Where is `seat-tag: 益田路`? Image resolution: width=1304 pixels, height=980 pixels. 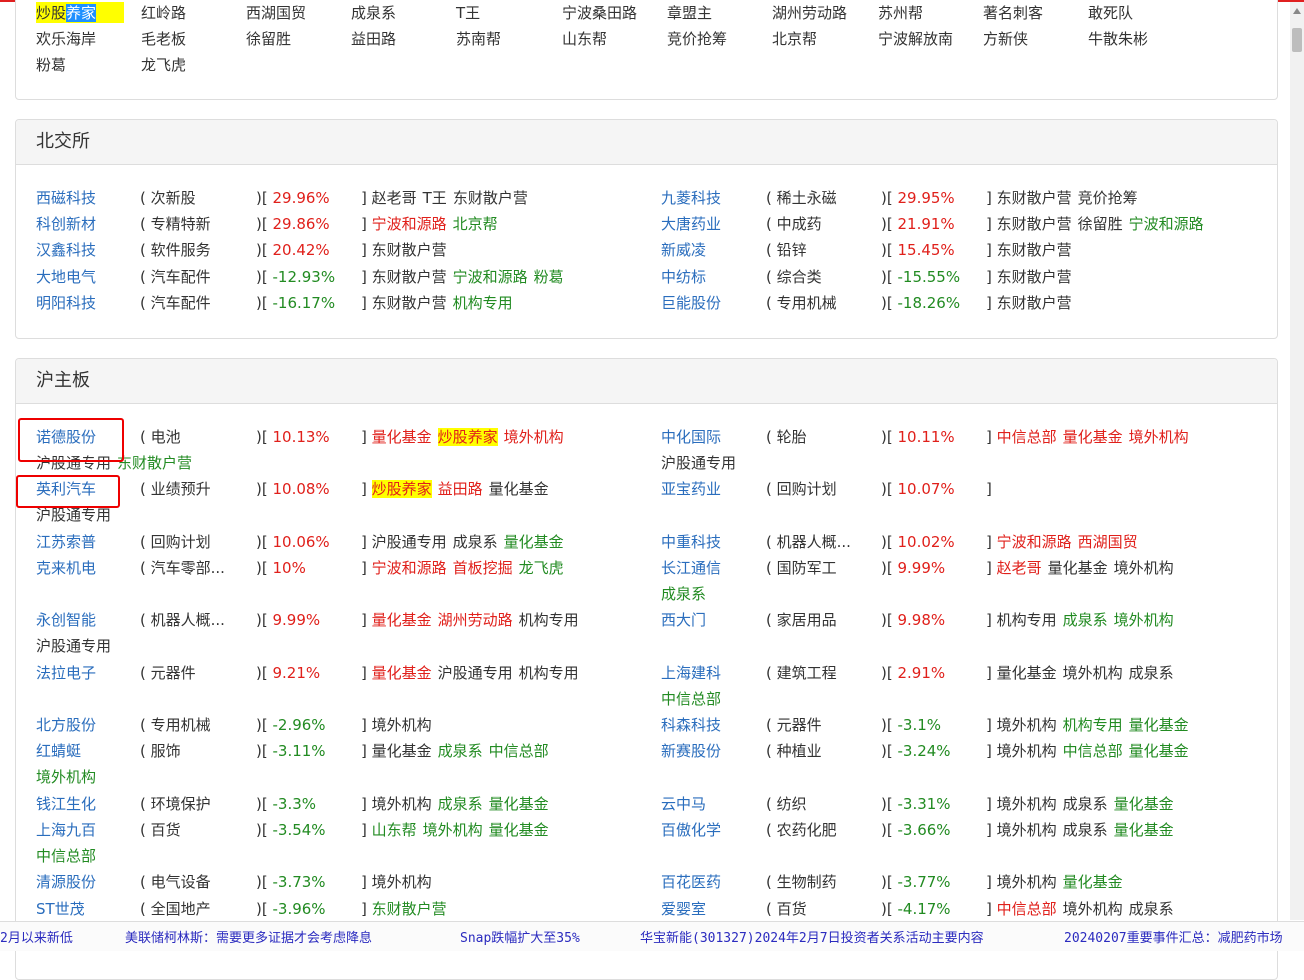 seat-tag: 益田路 is located at coordinates (460, 489).